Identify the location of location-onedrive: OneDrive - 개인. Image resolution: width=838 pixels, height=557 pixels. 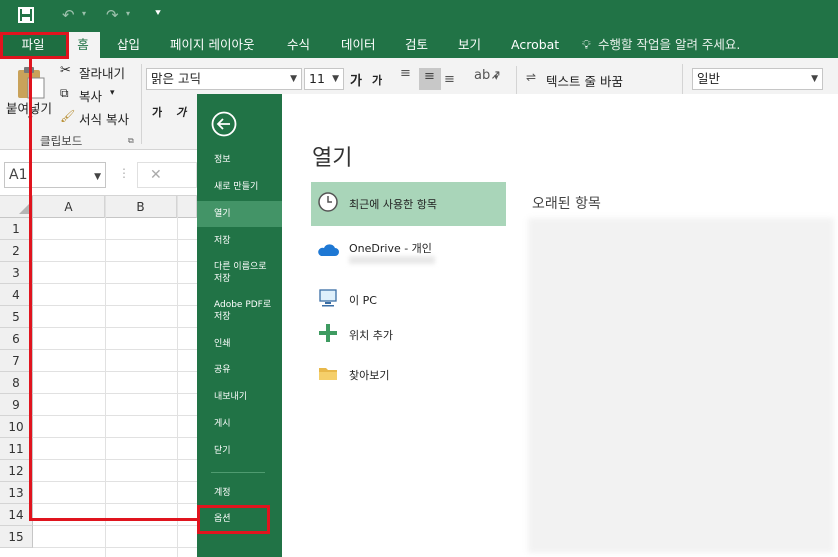
(408, 252).